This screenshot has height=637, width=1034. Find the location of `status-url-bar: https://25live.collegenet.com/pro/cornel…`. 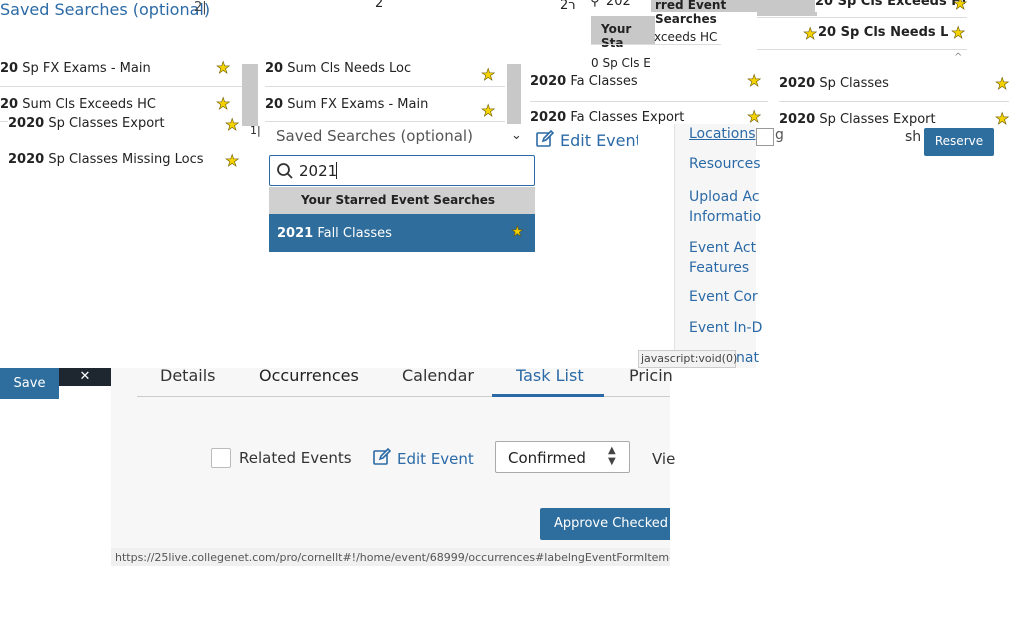

status-url-bar: https://25live.collegenet.com/pro/cornel… is located at coordinates (390, 557).